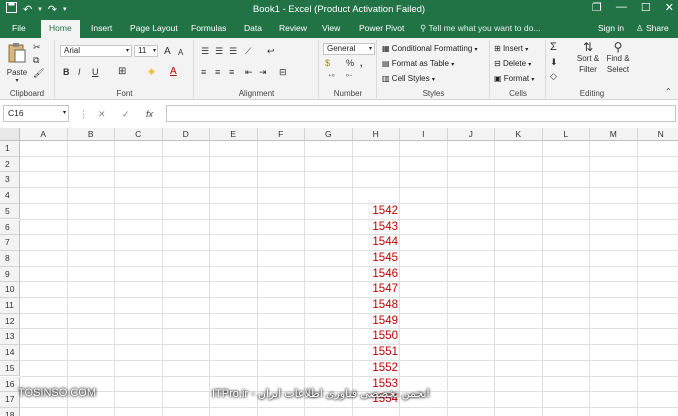 This screenshot has height=416, width=678. What do you see at coordinates (10, 411) in the screenshot?
I see `row-header-18: 18` at bounding box center [10, 411].